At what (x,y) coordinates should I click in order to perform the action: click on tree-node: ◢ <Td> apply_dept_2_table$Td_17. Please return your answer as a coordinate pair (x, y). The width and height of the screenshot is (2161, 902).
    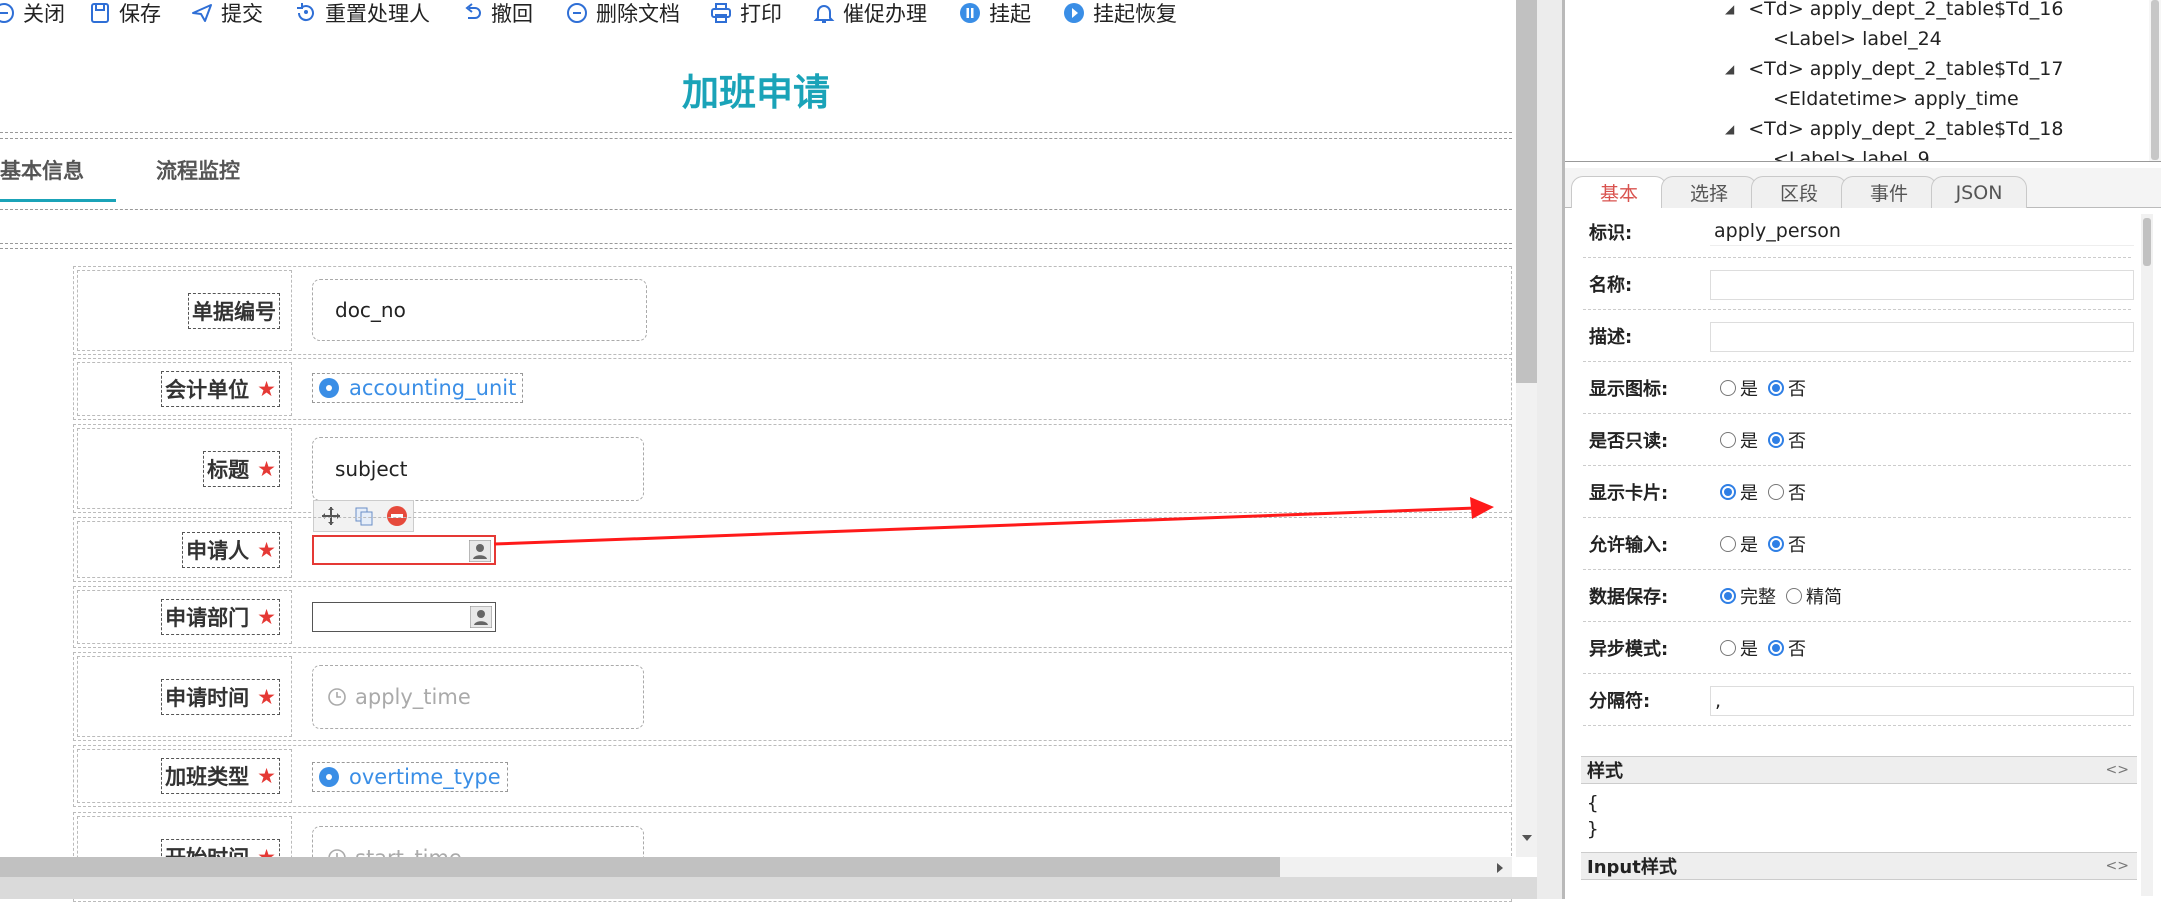
    Looking at the image, I should click on (1894, 69).